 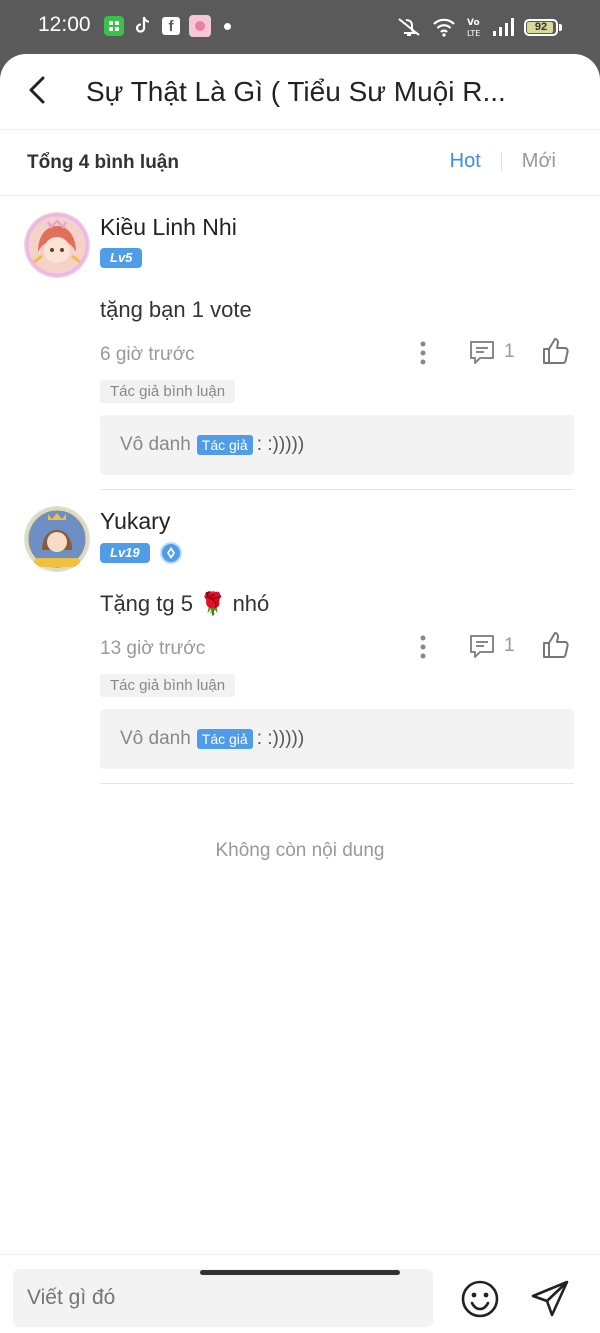 What do you see at coordinates (64, 24) in the screenshot?
I see `status-time: 12:00` at bounding box center [64, 24].